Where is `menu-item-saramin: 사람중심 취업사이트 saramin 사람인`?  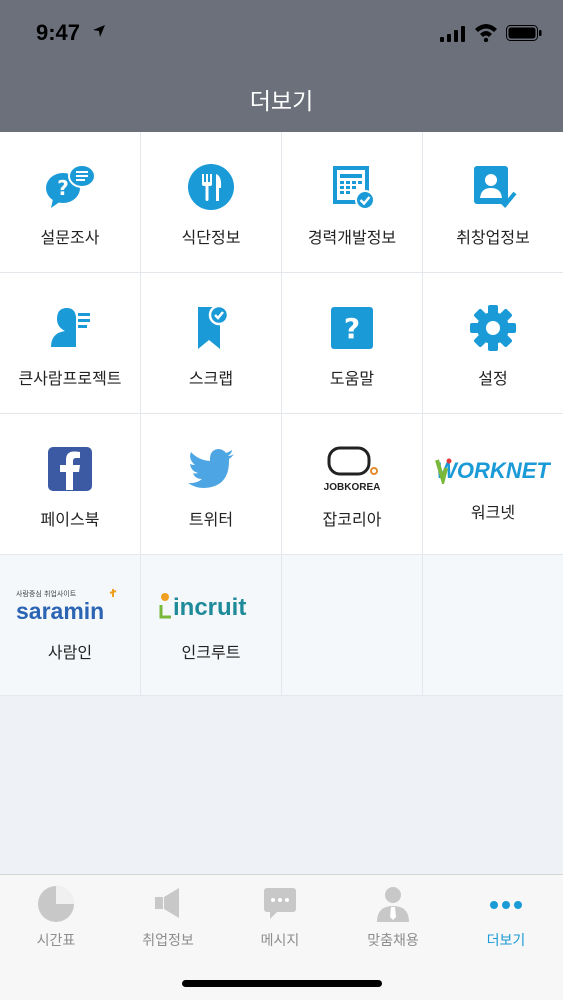 menu-item-saramin: 사람중심 취업사이트 saramin 사람인 is located at coordinates (70, 625).